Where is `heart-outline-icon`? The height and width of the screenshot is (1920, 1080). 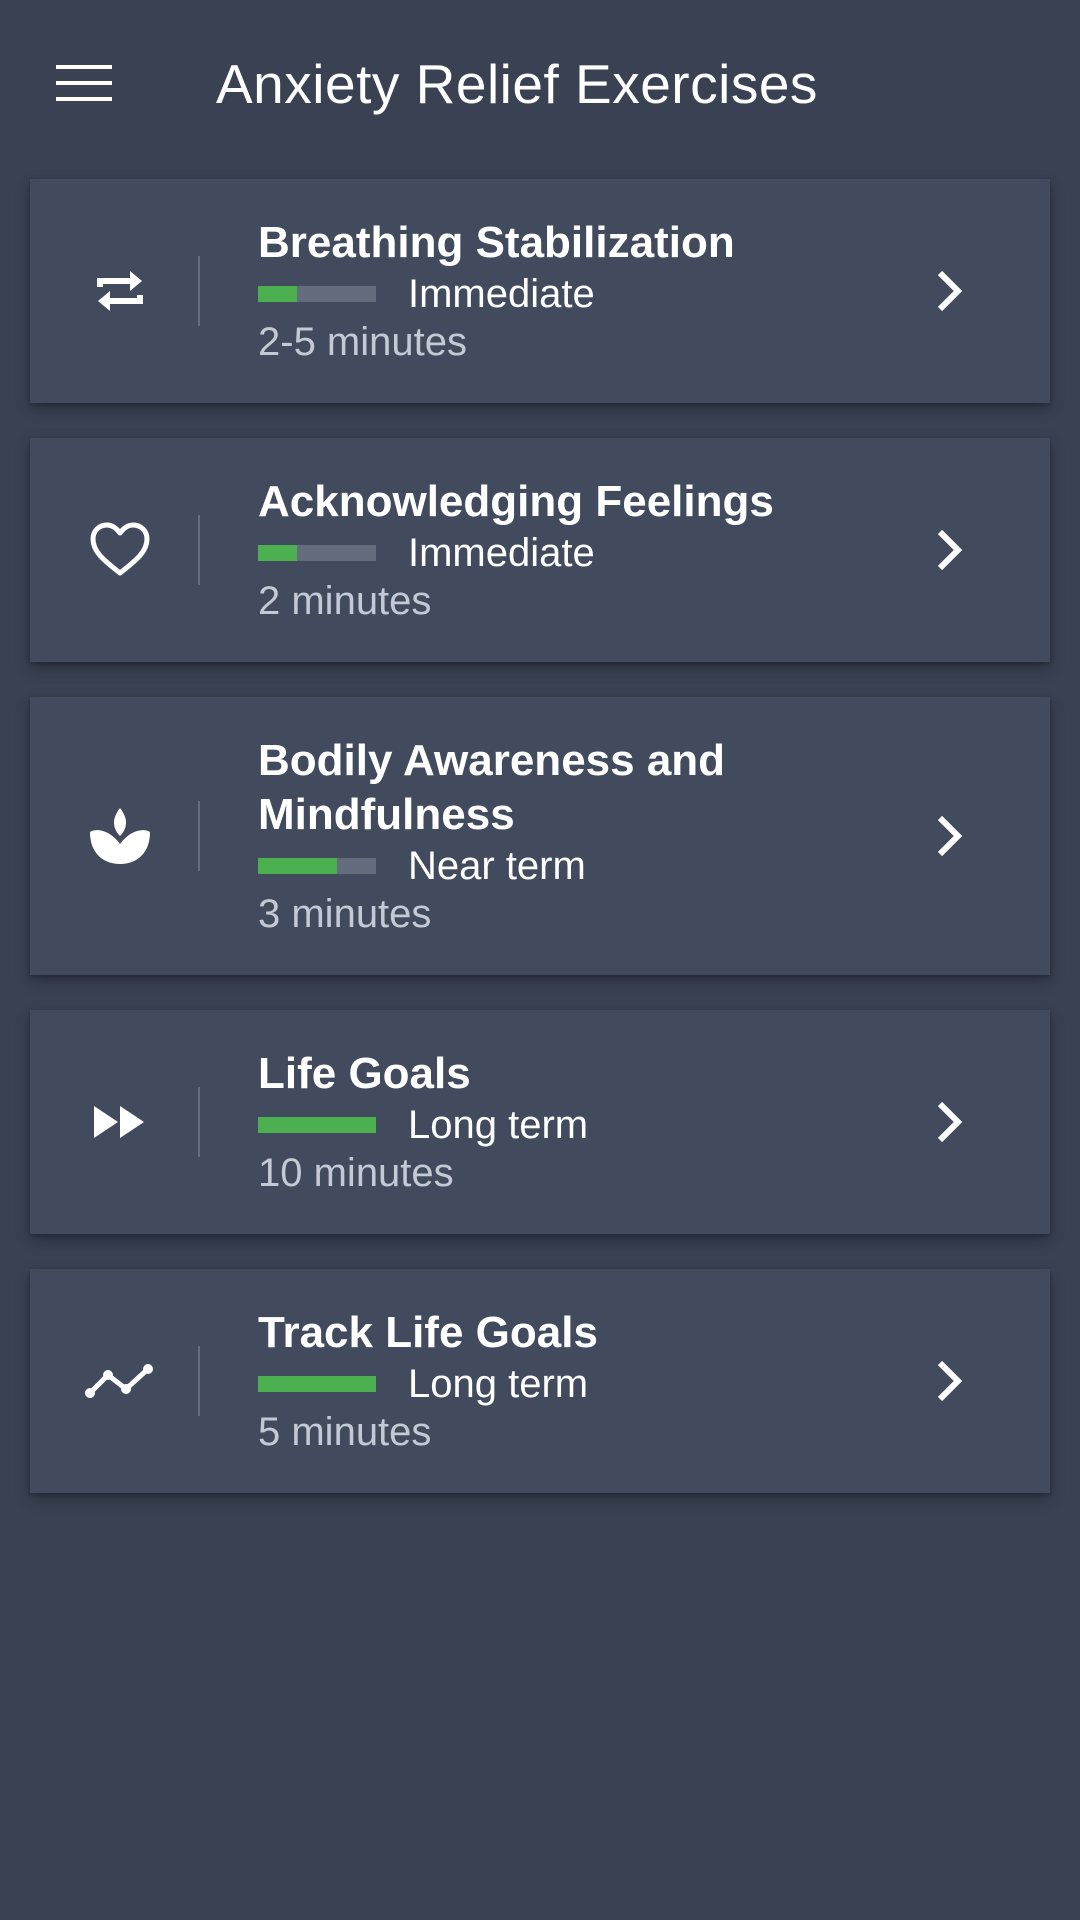 heart-outline-icon is located at coordinates (120, 550).